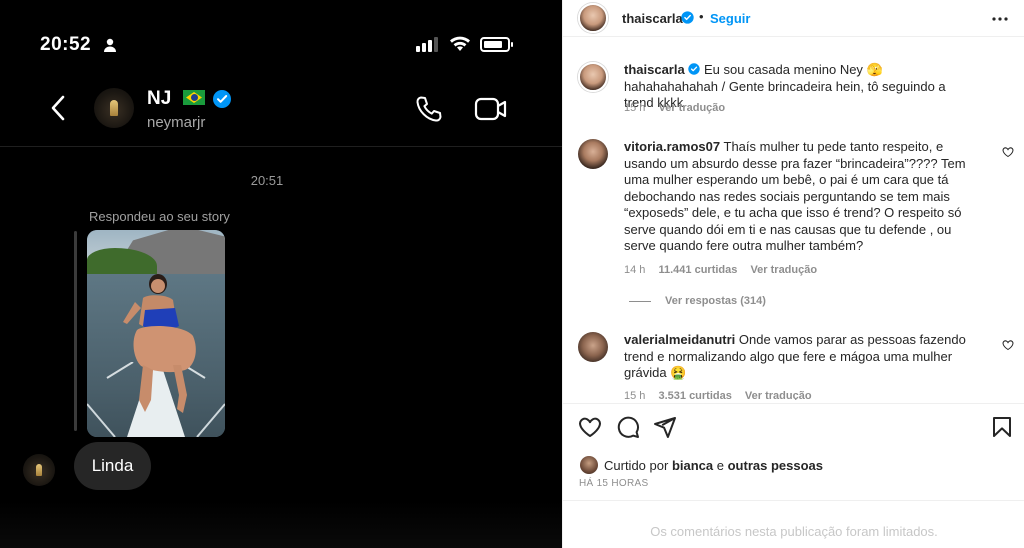 Image resolution: width=1024 pixels, height=548 pixels. I want to click on liked-by-prefix: Curtido por, so click(636, 465).